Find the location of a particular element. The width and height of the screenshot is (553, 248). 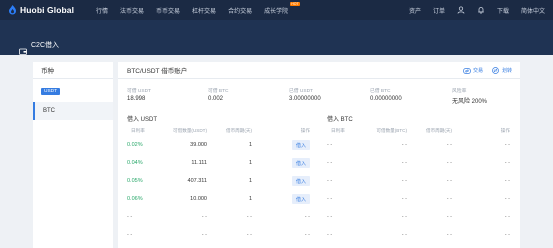

coin-list-panel: 币种 USDT BTC is located at coordinates (73, 155).